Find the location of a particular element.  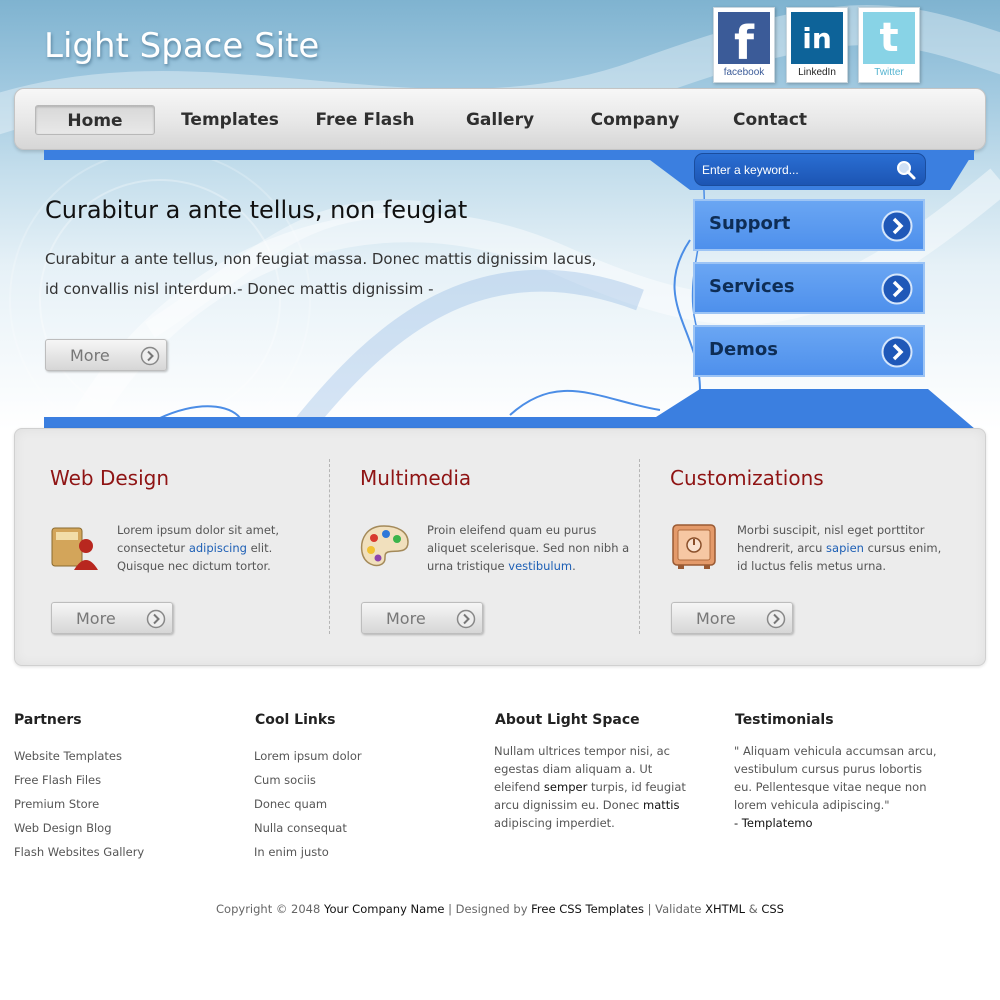

footer-link: Flash Websites Gallery is located at coordinates (79, 852).